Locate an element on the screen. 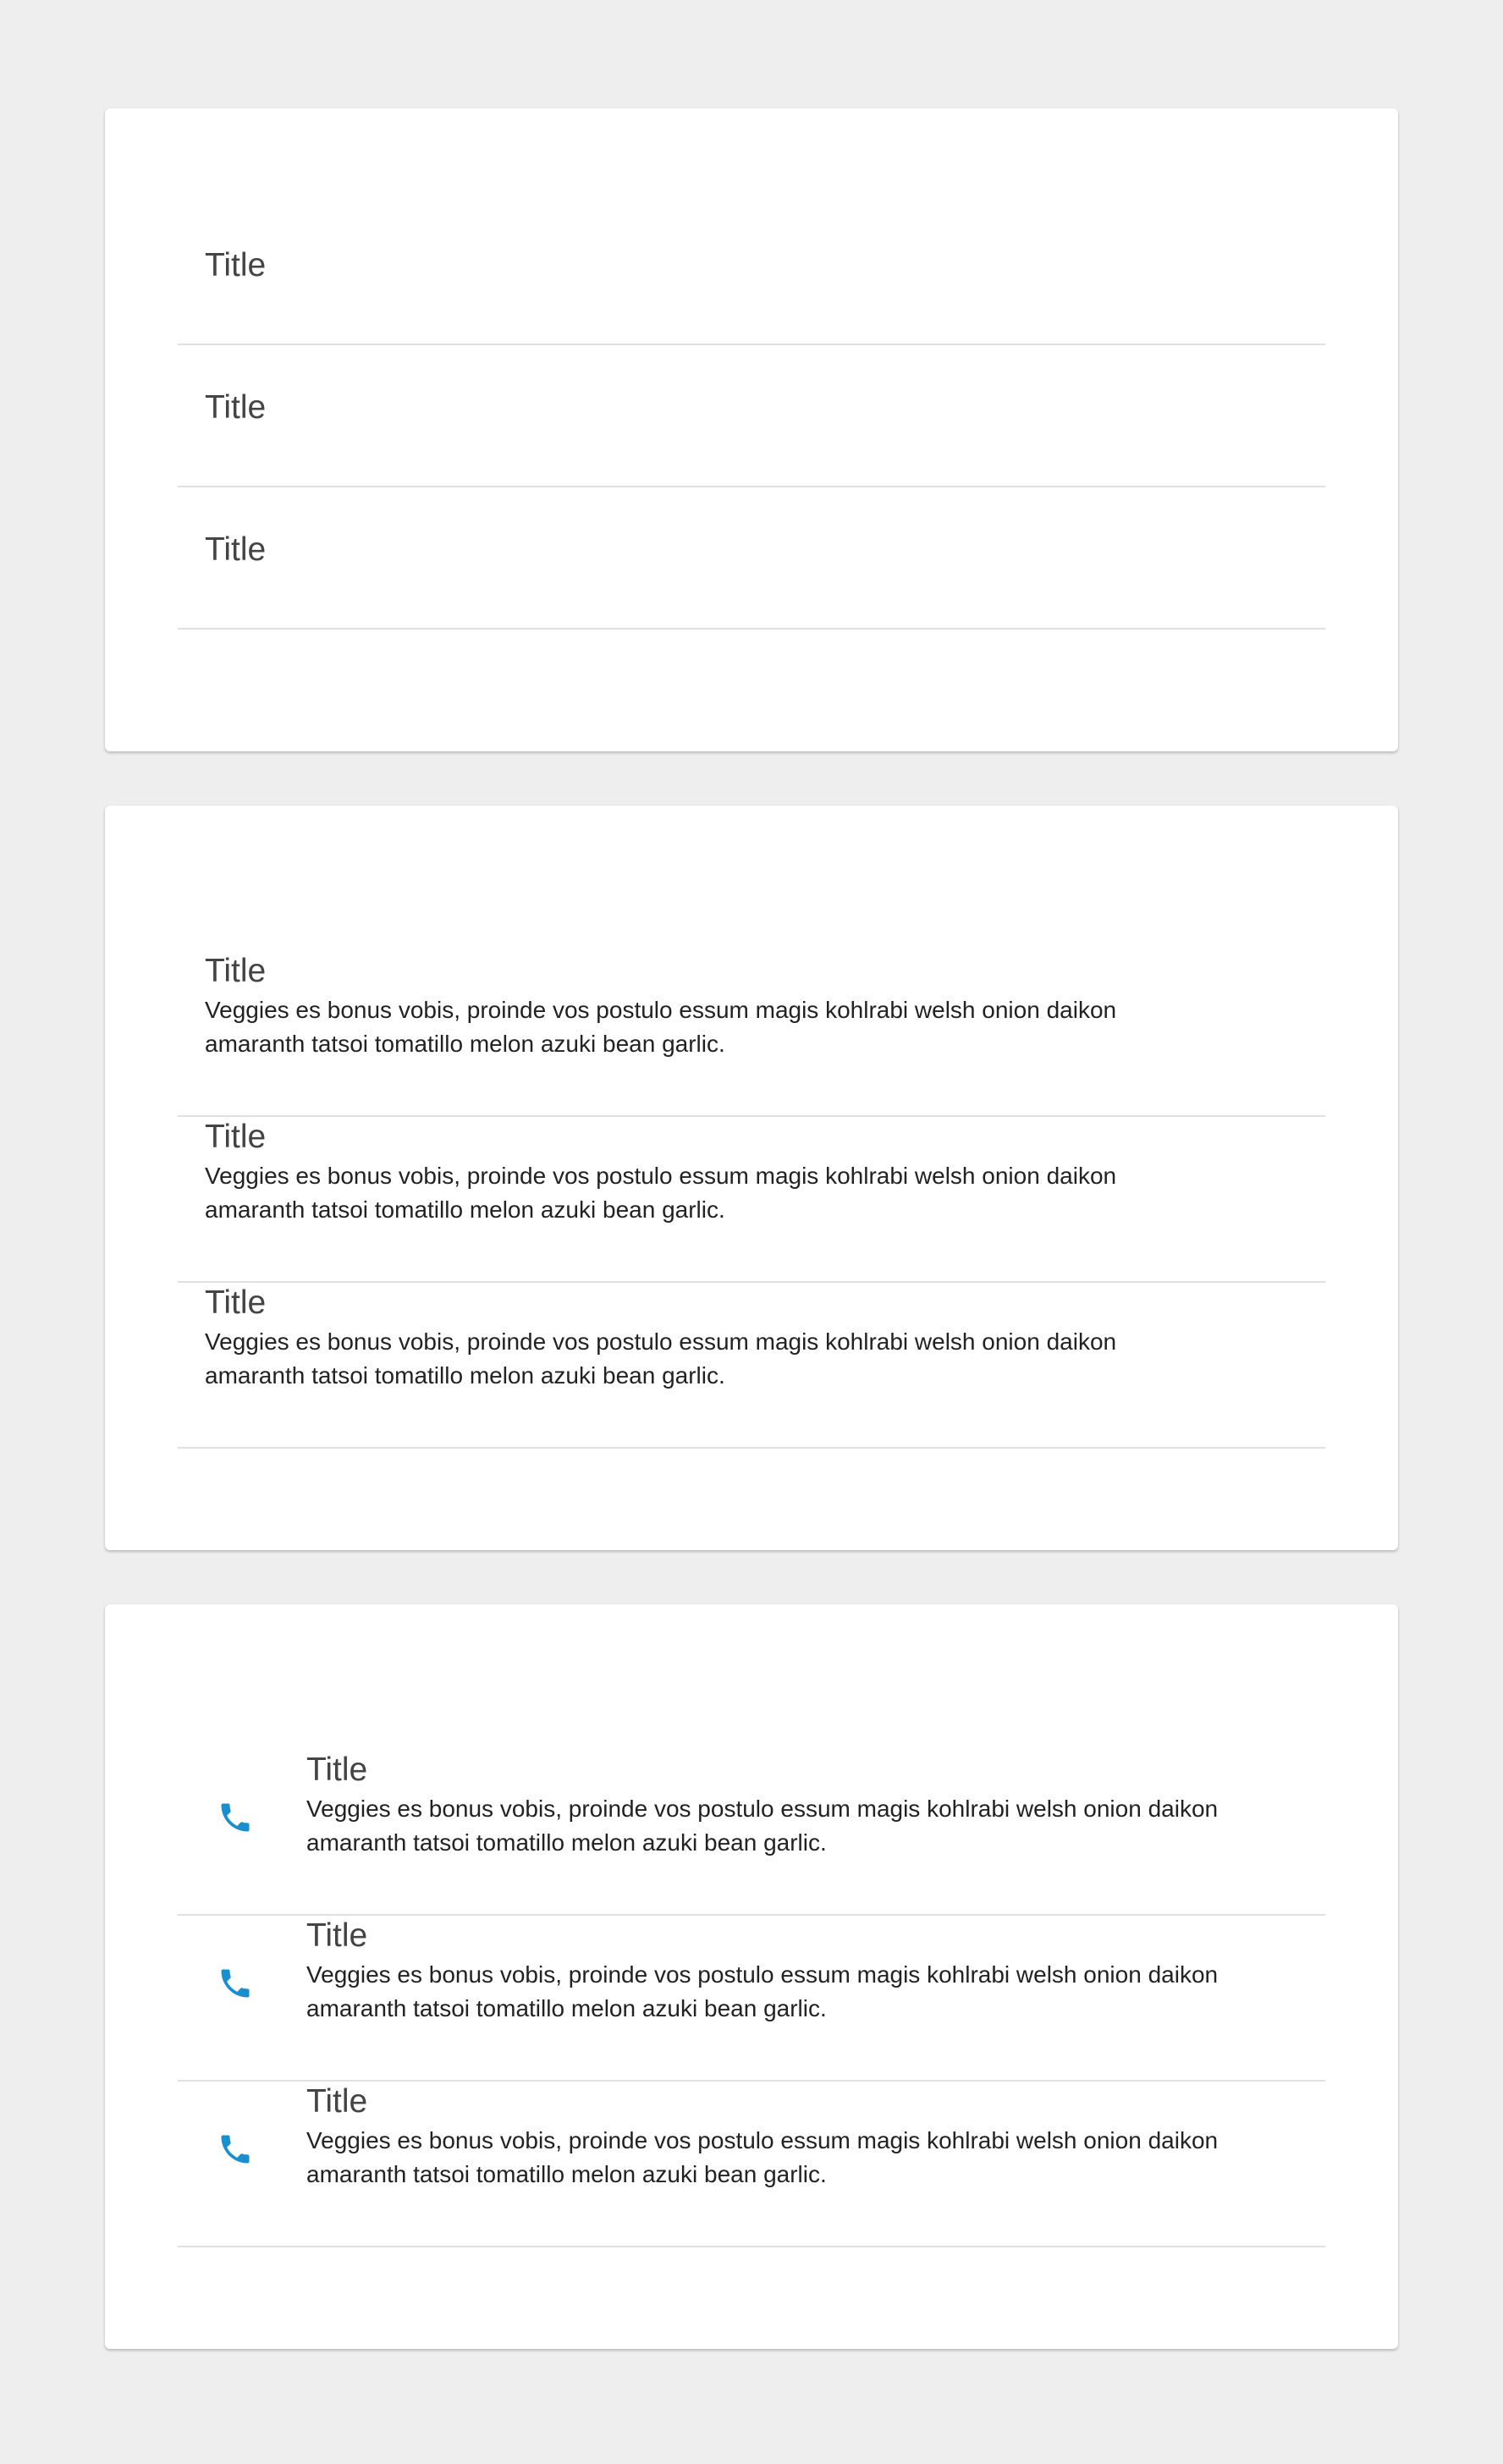 Image resolution: width=1503 pixels, height=2464 pixels. simple-list: Title Title Title is located at coordinates (751, 416).